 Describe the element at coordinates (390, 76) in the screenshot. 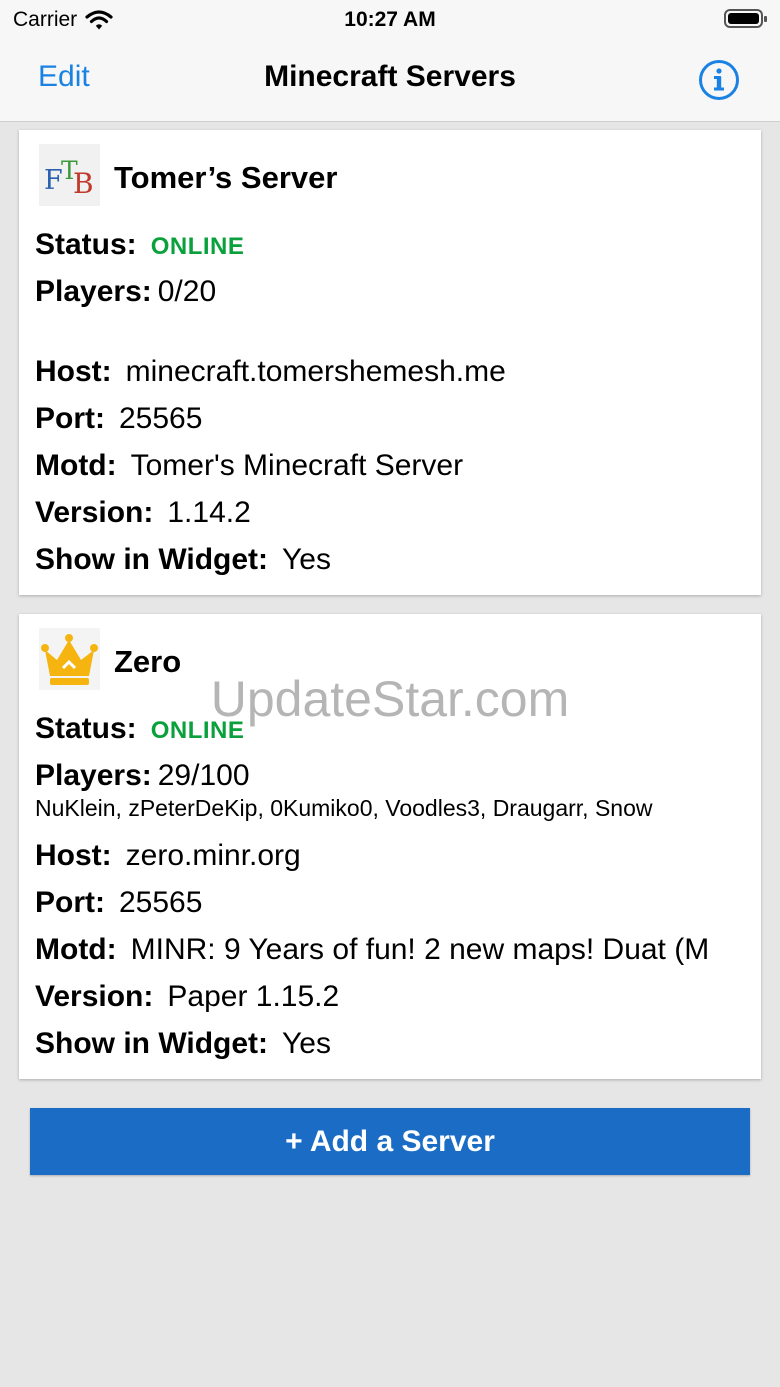

I see `page-title: Minecraft Servers` at that location.